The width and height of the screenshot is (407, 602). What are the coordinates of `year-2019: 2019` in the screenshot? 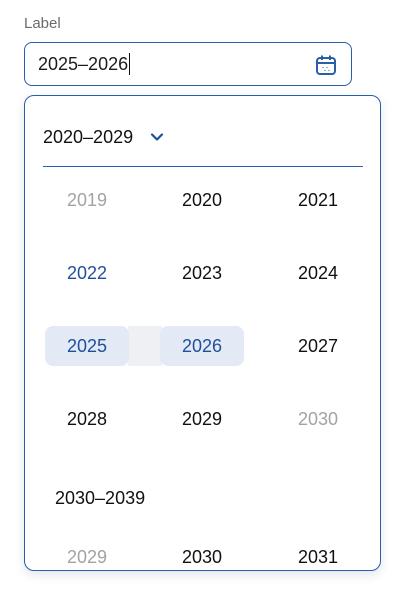 It's located at (87, 200).